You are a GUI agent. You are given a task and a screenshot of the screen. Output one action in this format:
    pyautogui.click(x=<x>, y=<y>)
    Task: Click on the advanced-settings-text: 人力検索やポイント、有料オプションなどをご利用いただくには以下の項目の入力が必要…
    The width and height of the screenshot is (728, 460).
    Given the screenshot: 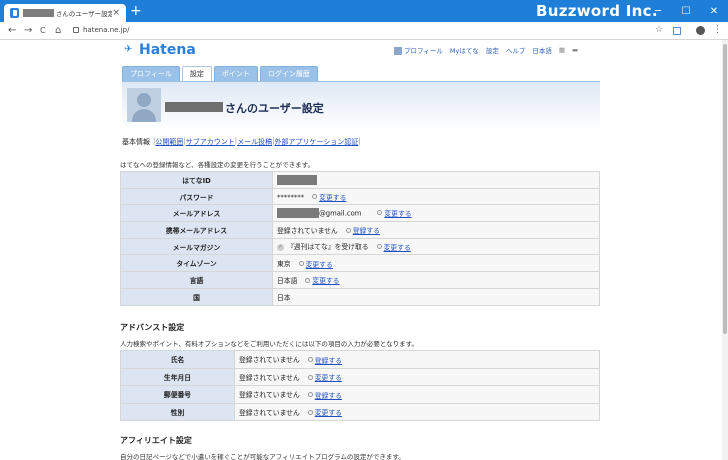 What is the action you would take?
    pyautogui.click(x=269, y=344)
    